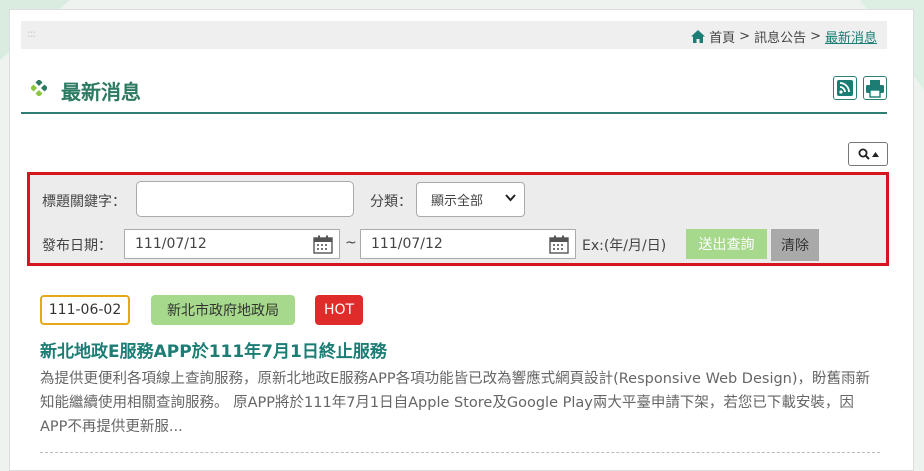  What do you see at coordinates (171, 244) in the screenshot?
I see `date-from-value: 111/07/12` at bounding box center [171, 244].